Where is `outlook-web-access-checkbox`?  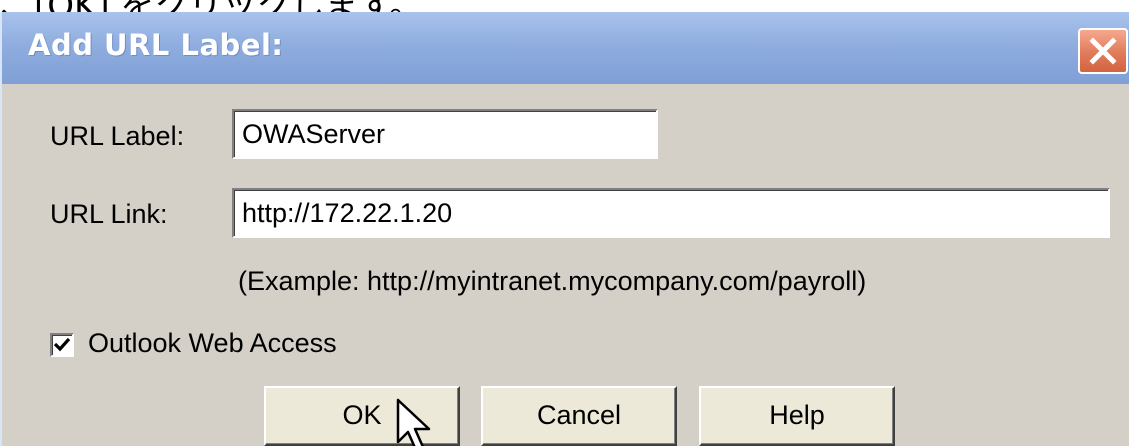 outlook-web-access-checkbox is located at coordinates (62, 345).